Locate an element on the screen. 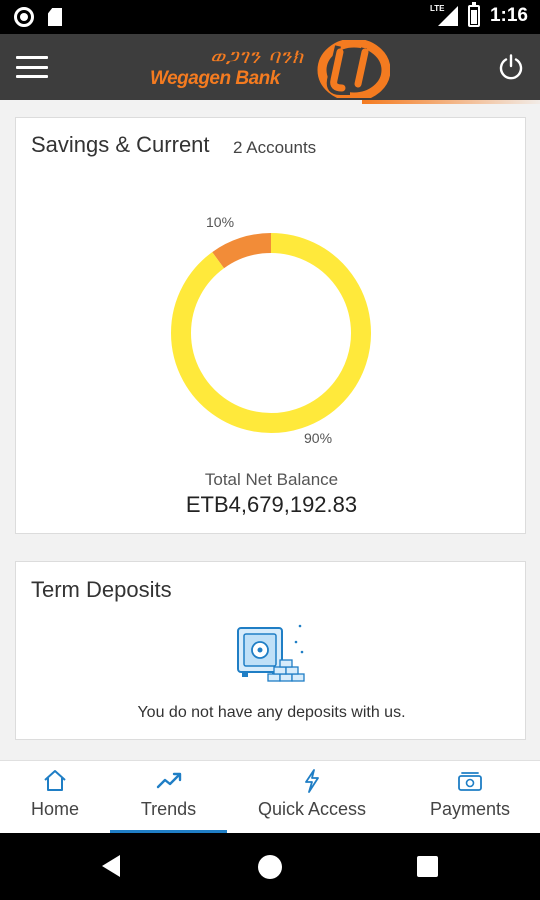 Image resolution: width=540 pixels, height=900 pixels. slice-label-orange: 10% is located at coordinates (220, 222).